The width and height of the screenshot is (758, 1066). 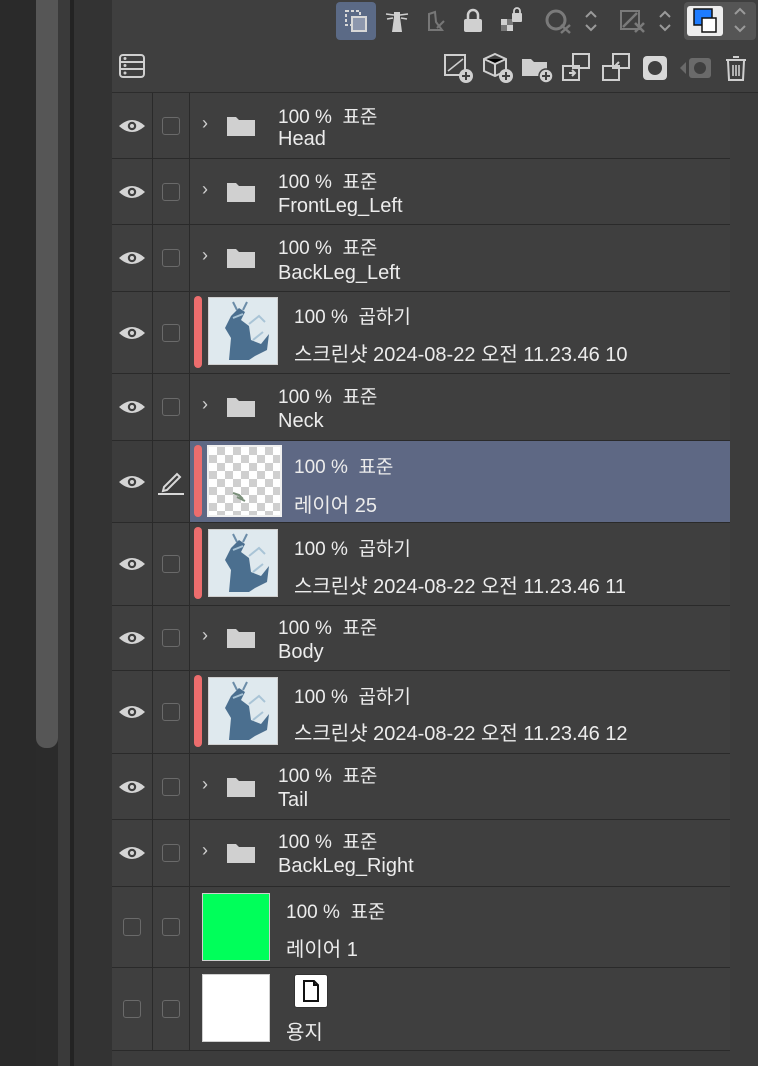 I want to click on draft-layer-icon, so click(x=647, y=21).